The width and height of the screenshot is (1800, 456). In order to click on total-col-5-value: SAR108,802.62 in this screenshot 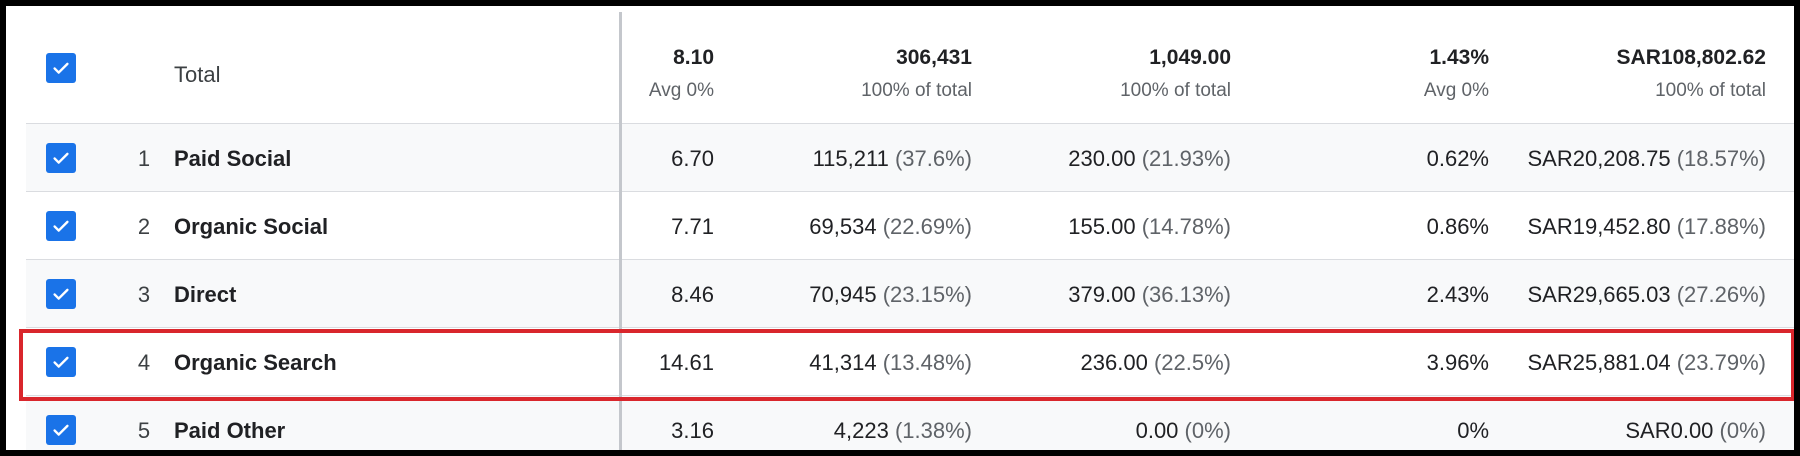, I will do `click(1691, 57)`.